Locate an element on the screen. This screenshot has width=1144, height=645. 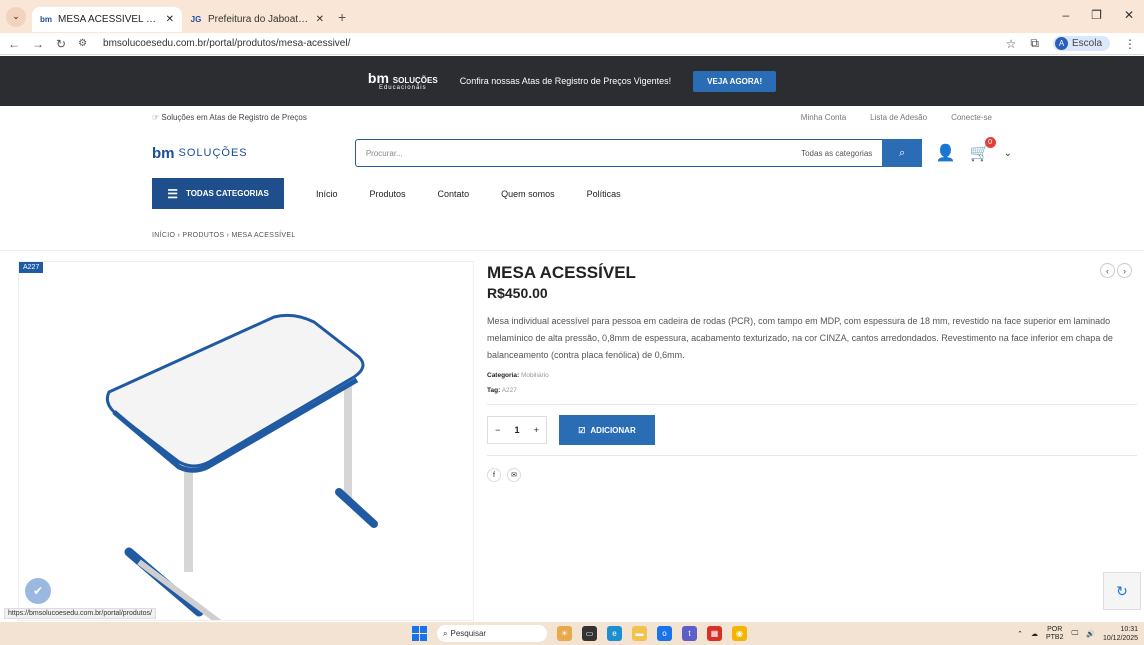
add-to-cart-button: ☑ ADICIONAR is located at coordinates (607, 430).